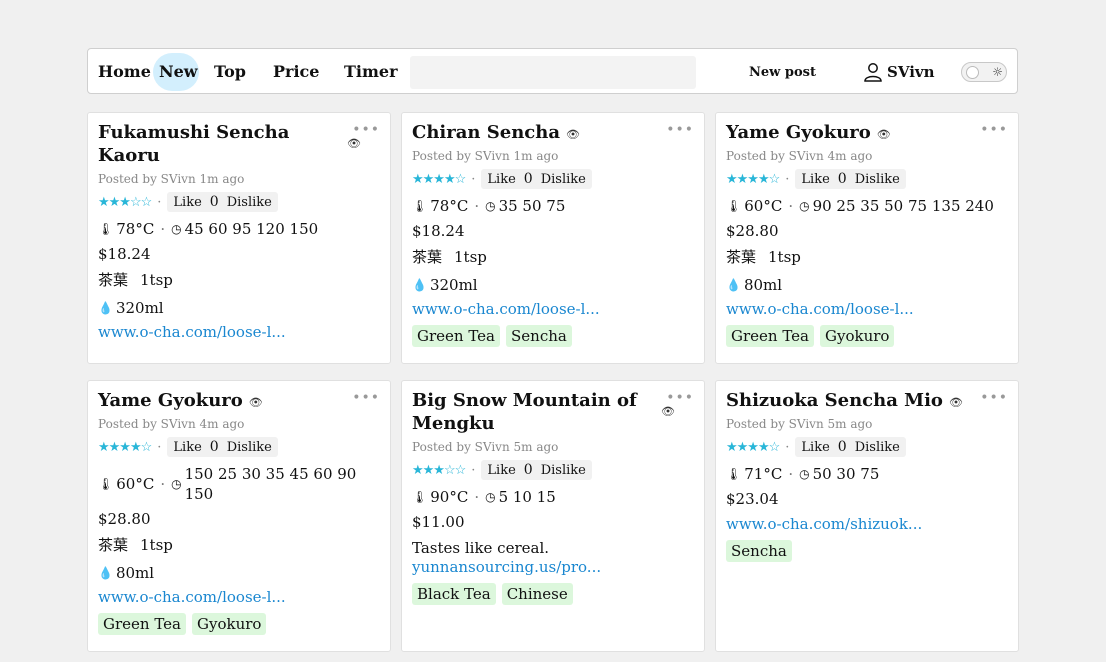 The image size is (1106, 662). Describe the element at coordinates (553, 72) in the screenshot. I see `search-input` at that location.